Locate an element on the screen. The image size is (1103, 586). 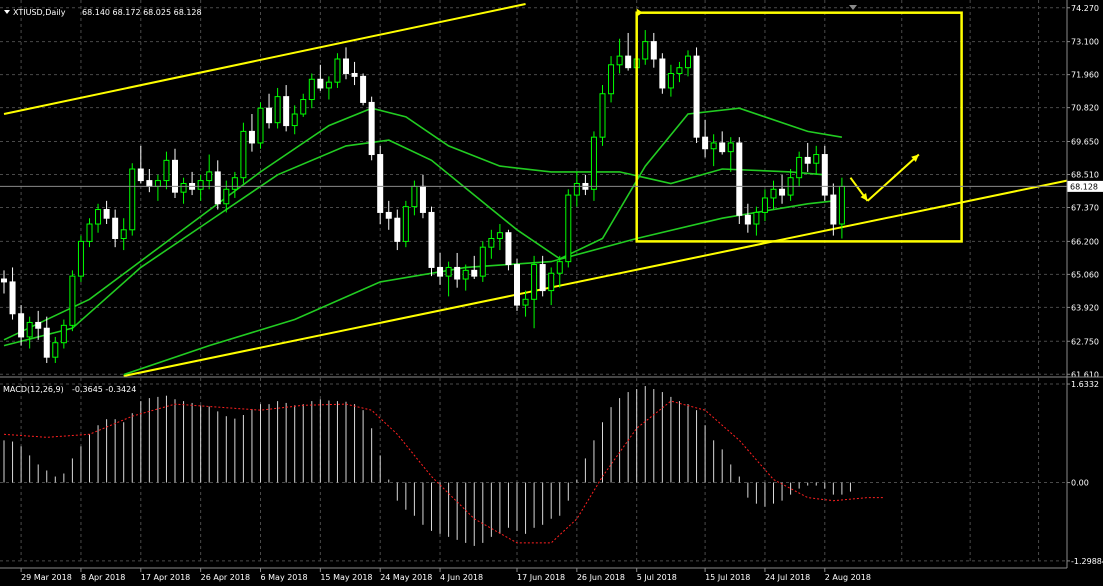
price-tick-label: 63.920 is located at coordinates (1085, 307).